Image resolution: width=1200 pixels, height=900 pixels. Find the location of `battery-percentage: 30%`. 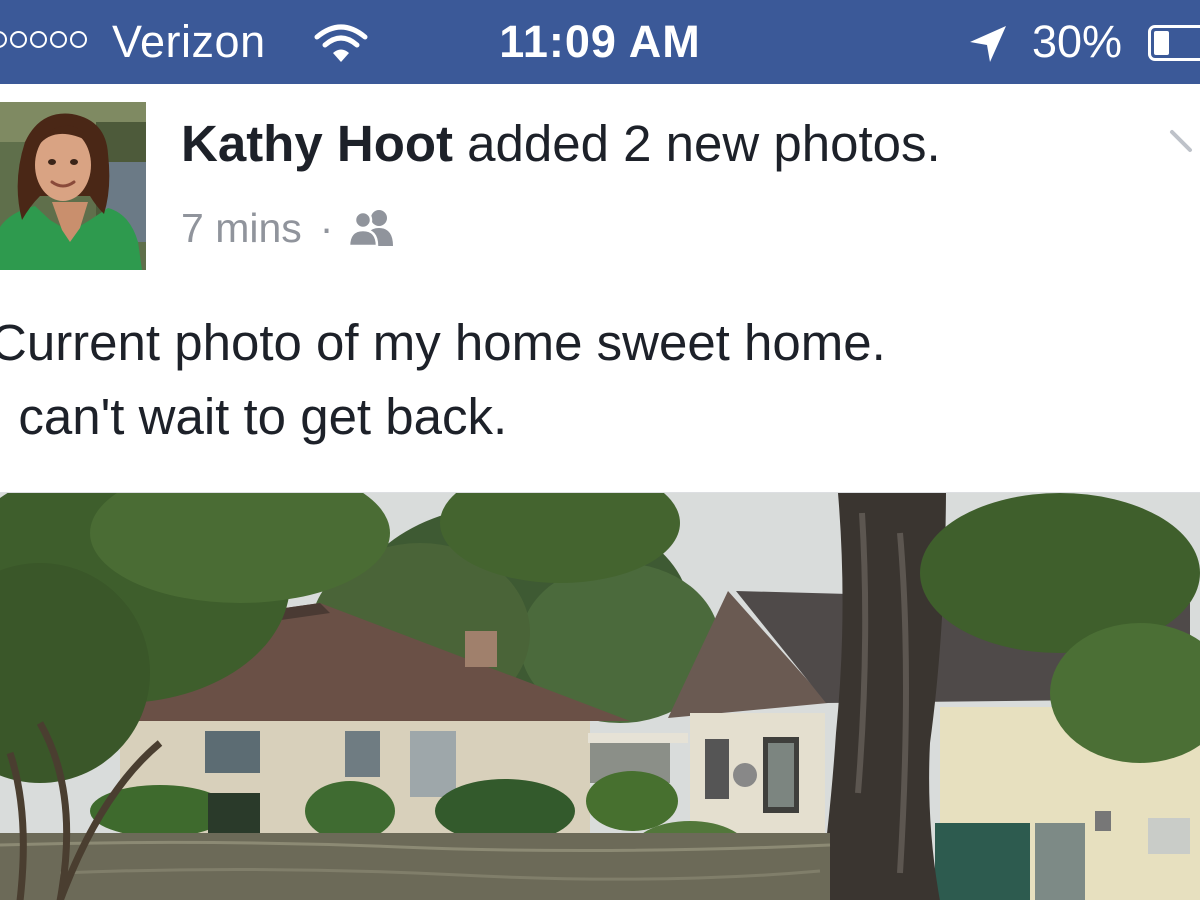

battery-percentage: 30% is located at coordinates (1077, 41).